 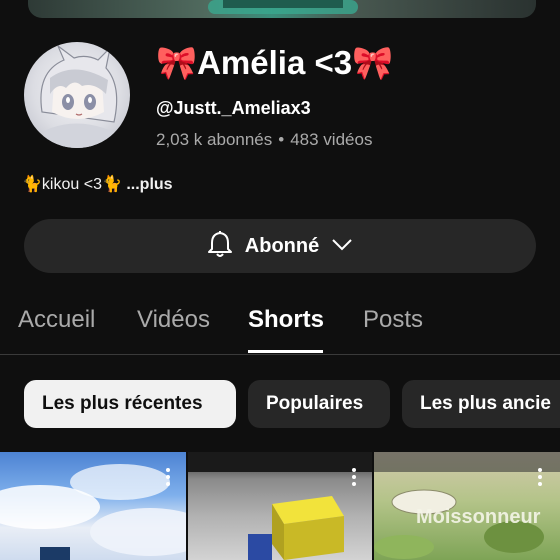 I want to click on channel-tabs: Accueil Vidéos Shorts Posts, so click(x=280, y=327).